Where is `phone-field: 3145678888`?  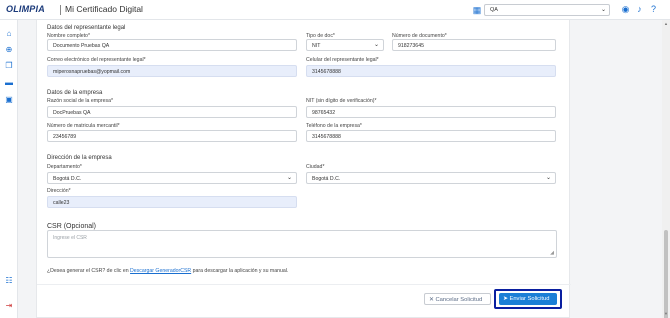 phone-field: 3145678888 is located at coordinates (431, 71).